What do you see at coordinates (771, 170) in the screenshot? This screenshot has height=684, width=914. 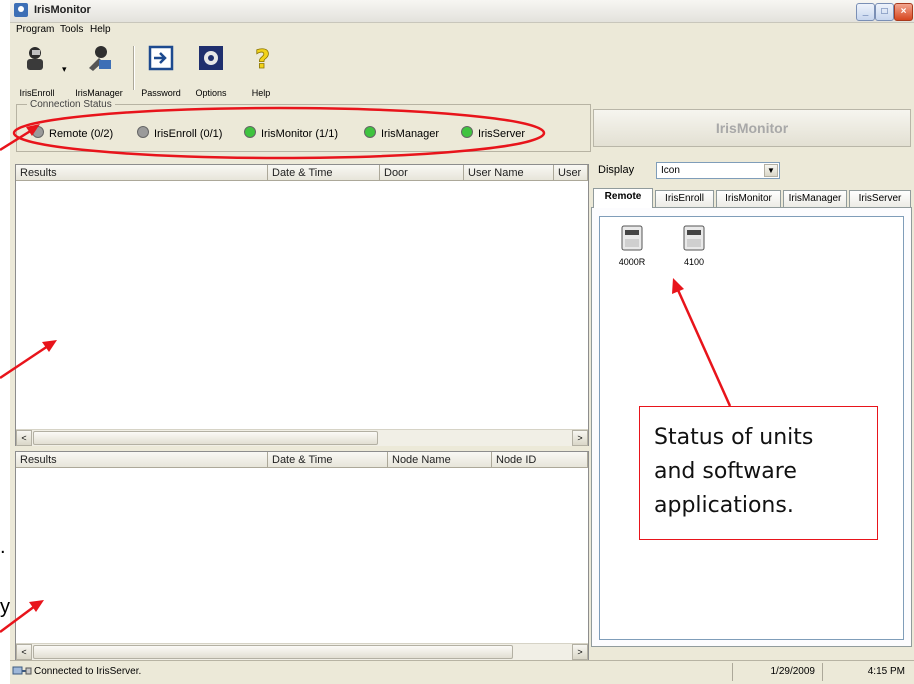 I see `chevron-down-icon: ▼` at bounding box center [771, 170].